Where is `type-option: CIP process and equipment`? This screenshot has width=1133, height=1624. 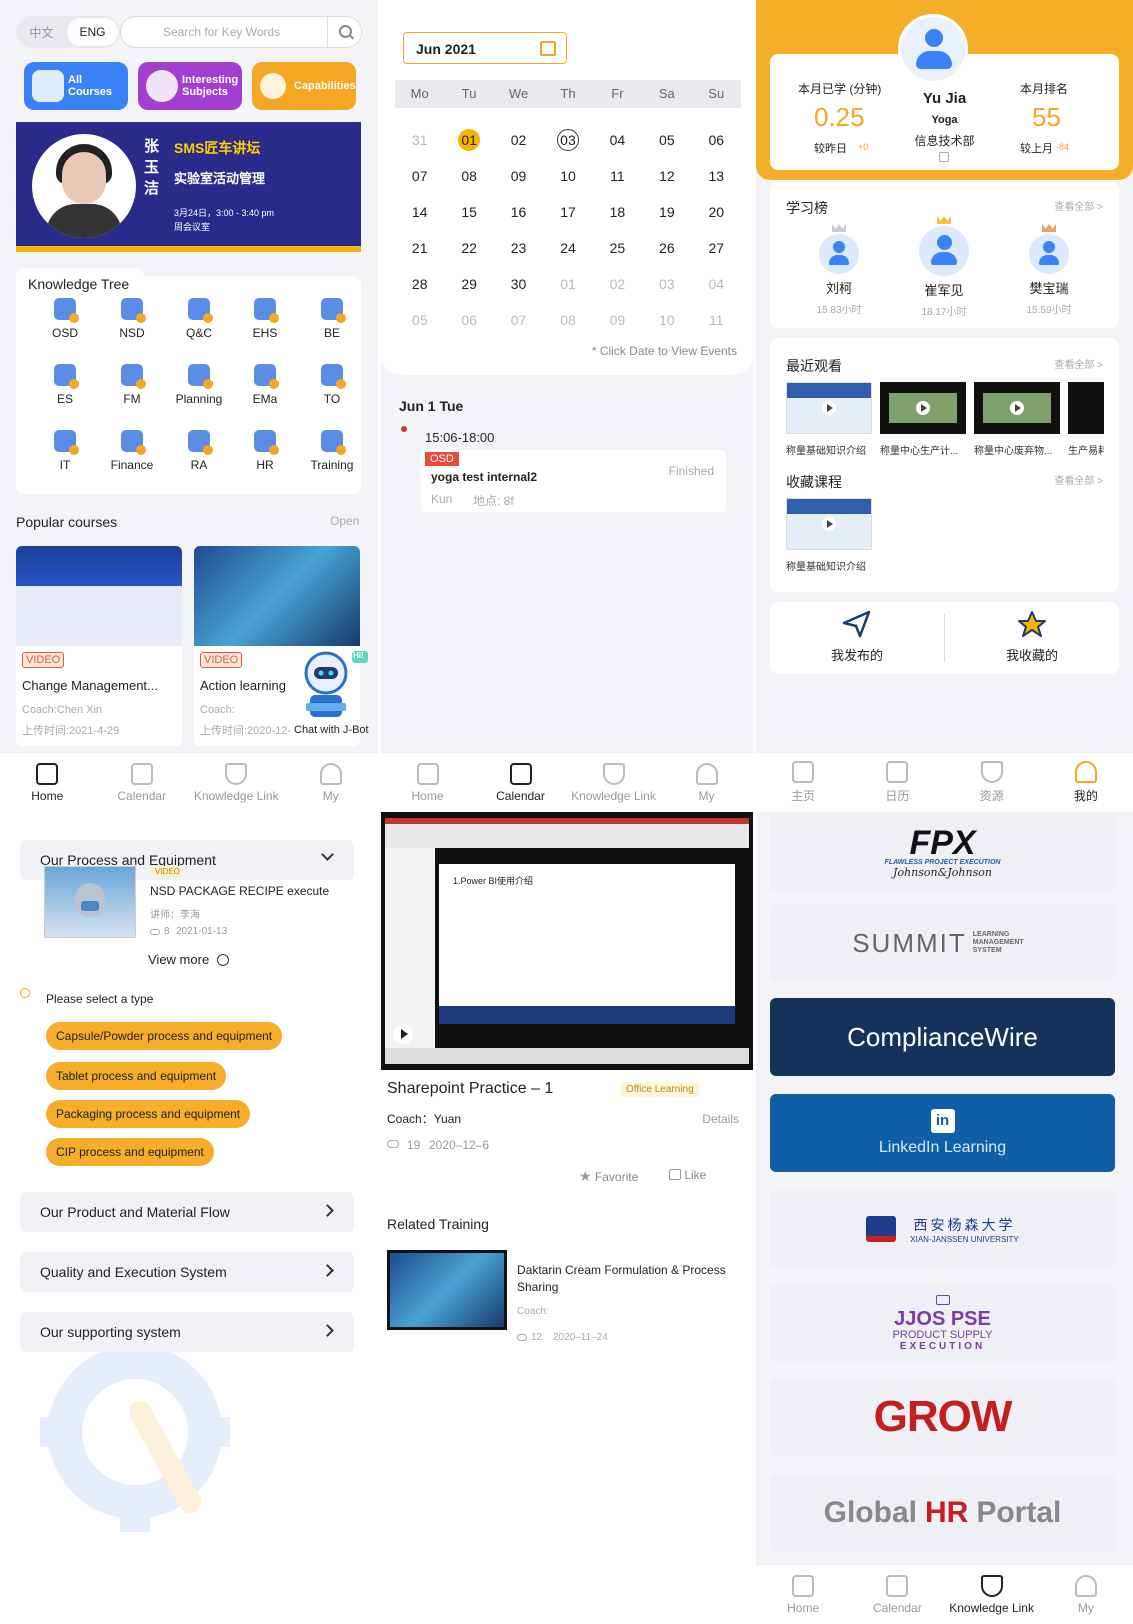 type-option: CIP process and equipment is located at coordinates (130, 1152).